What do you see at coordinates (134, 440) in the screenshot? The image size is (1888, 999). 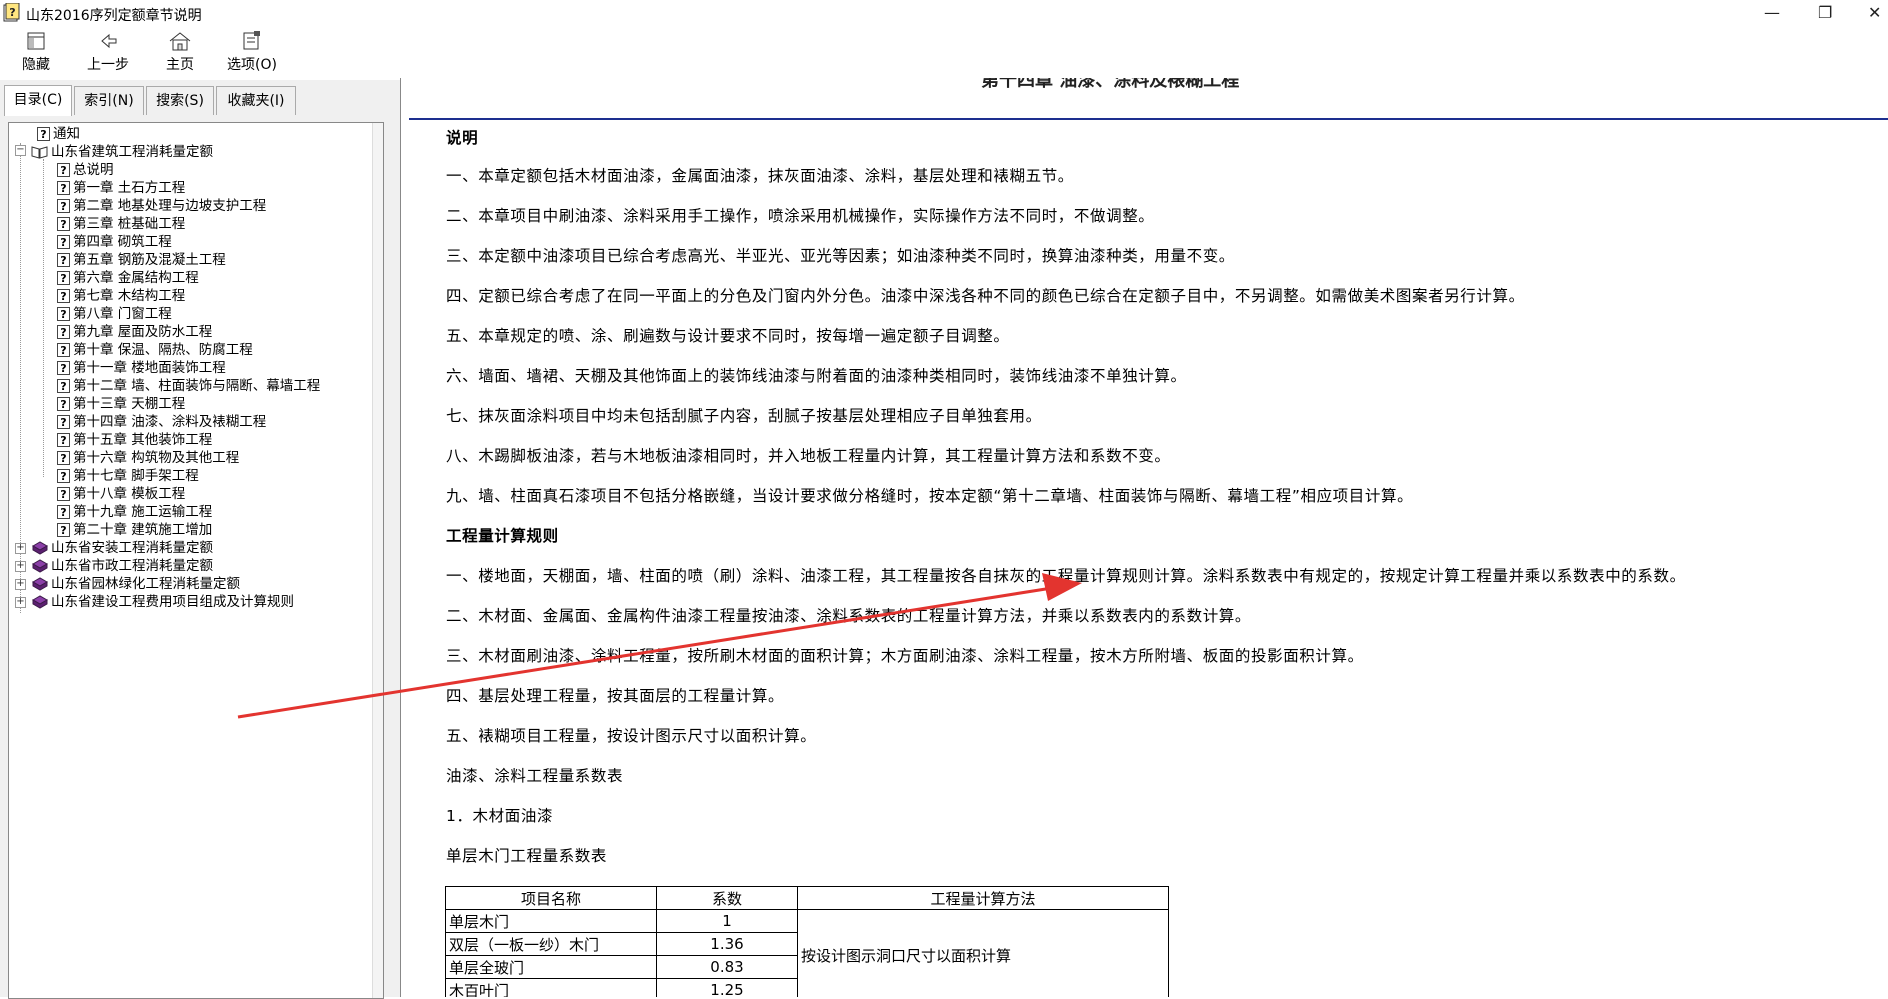 I see `tree-item-chapter: ? 第十五章 其他装饰工程` at bounding box center [134, 440].